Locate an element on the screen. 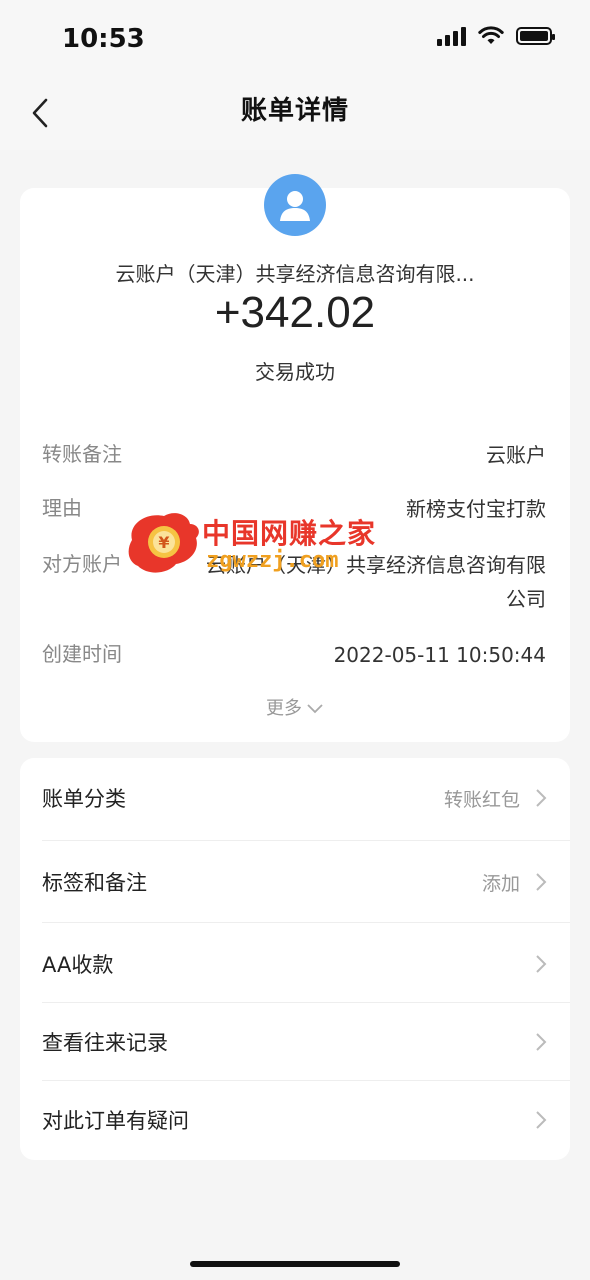 Image resolution: width=590 pixels, height=1280 pixels. nav-bar: 账单详情 is located at coordinates (295, 115).